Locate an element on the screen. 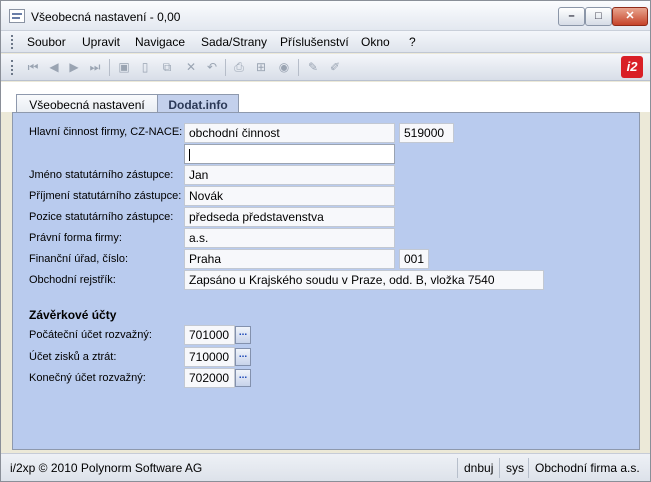 This screenshot has width=651, height=482. undo-icon: ↶ is located at coordinates (212, 67).